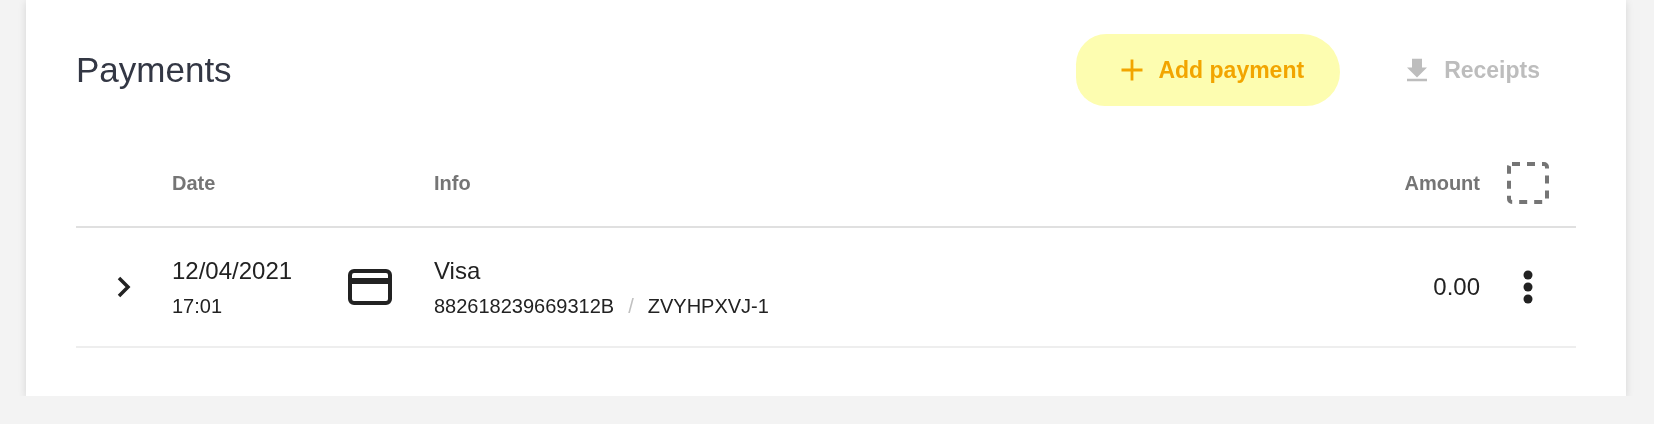  Describe the element at coordinates (452, 183) in the screenshot. I see `column-header: Info` at that location.